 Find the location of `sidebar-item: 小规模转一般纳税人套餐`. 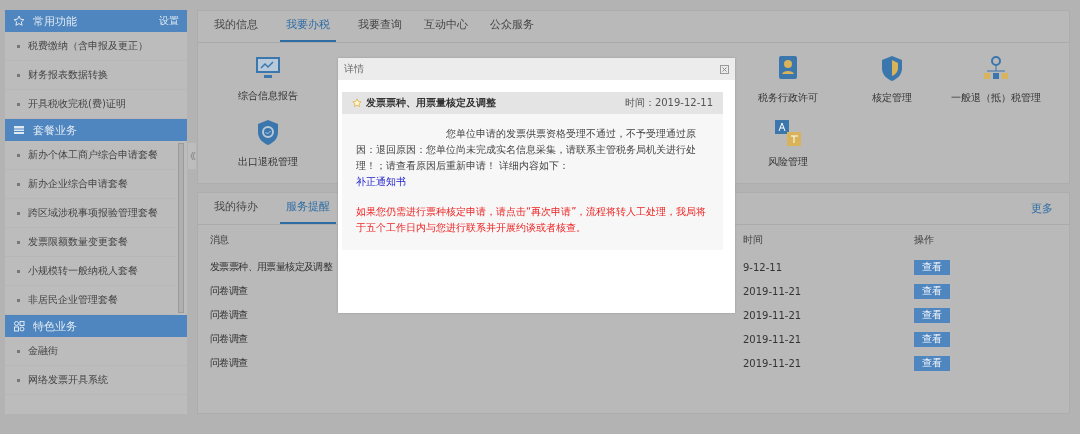

sidebar-item: 小规模转一般纳税人套餐 is located at coordinates (83, 271).